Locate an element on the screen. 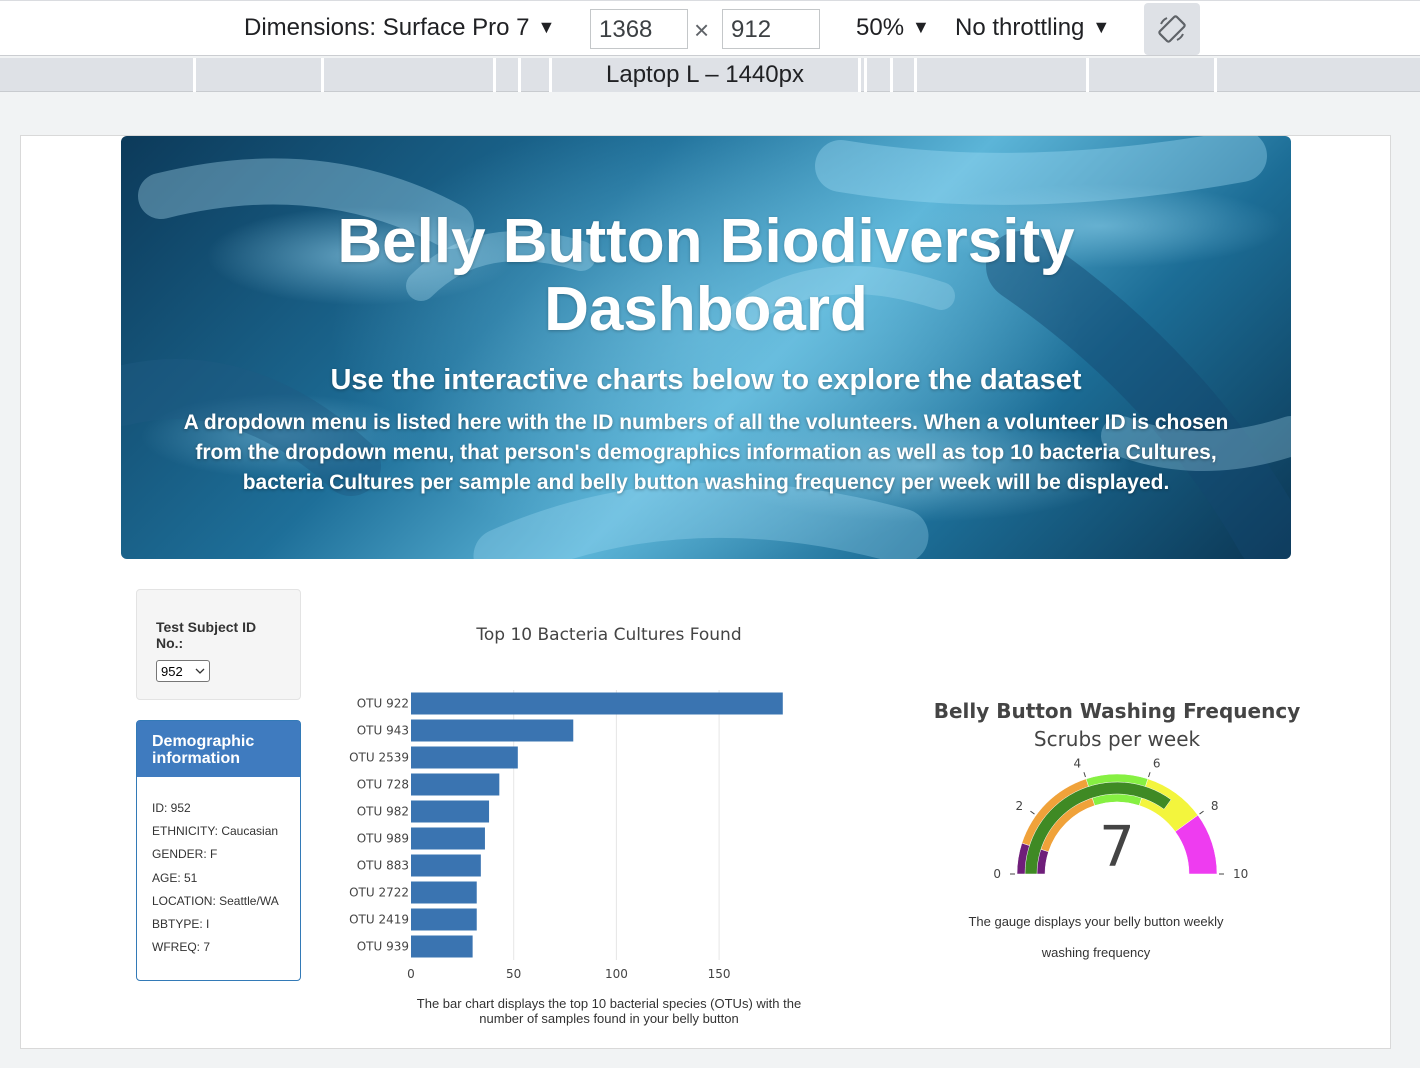 This screenshot has width=1420, height=1068. gauge-tick-label: 0 is located at coordinates (997, 874).